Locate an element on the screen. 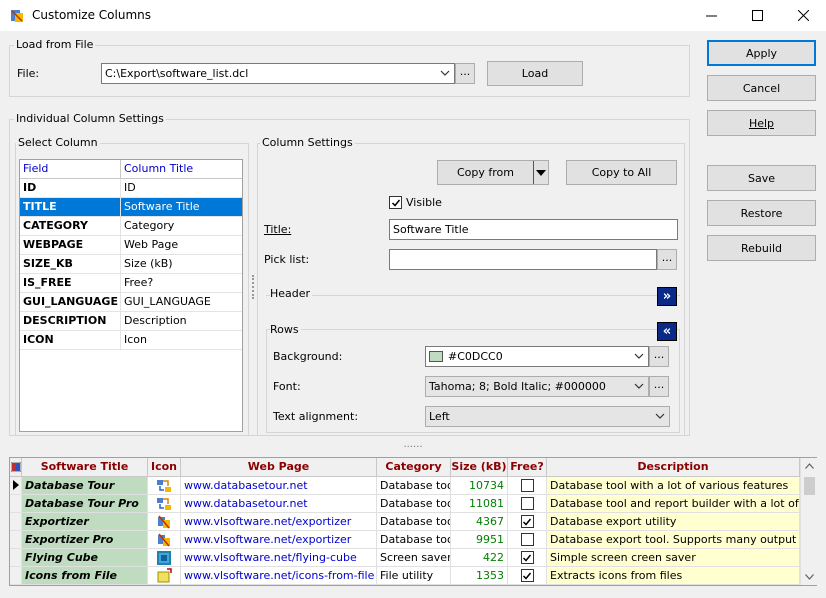 This screenshot has width=826, height=598. picklist-input is located at coordinates (523, 259).